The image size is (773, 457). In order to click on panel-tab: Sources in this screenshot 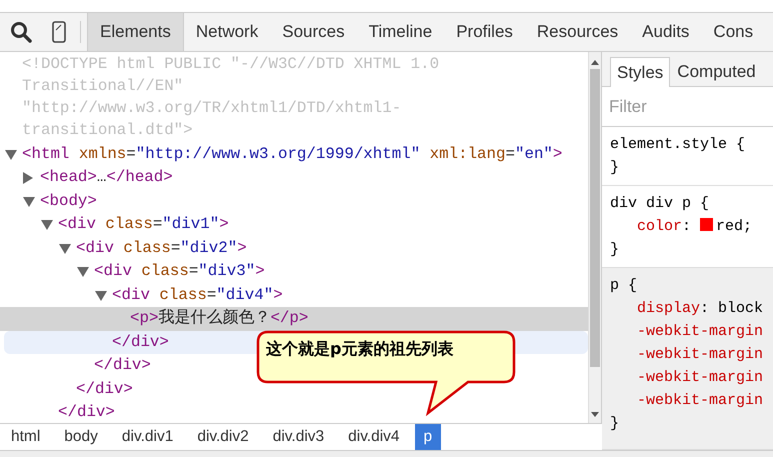, I will do `click(313, 32)`.